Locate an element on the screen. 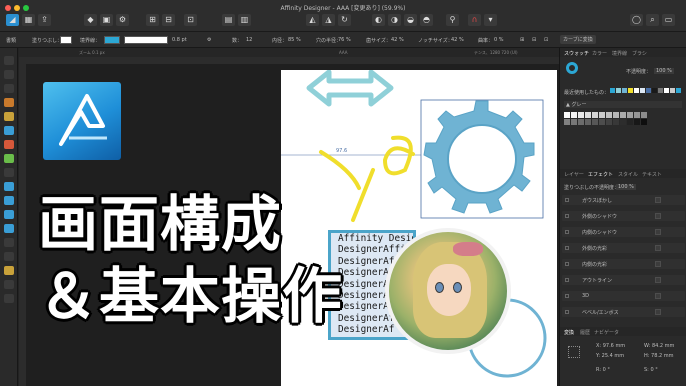 The image size is (686, 386). fill-tool-icon is located at coordinates (9, 144).